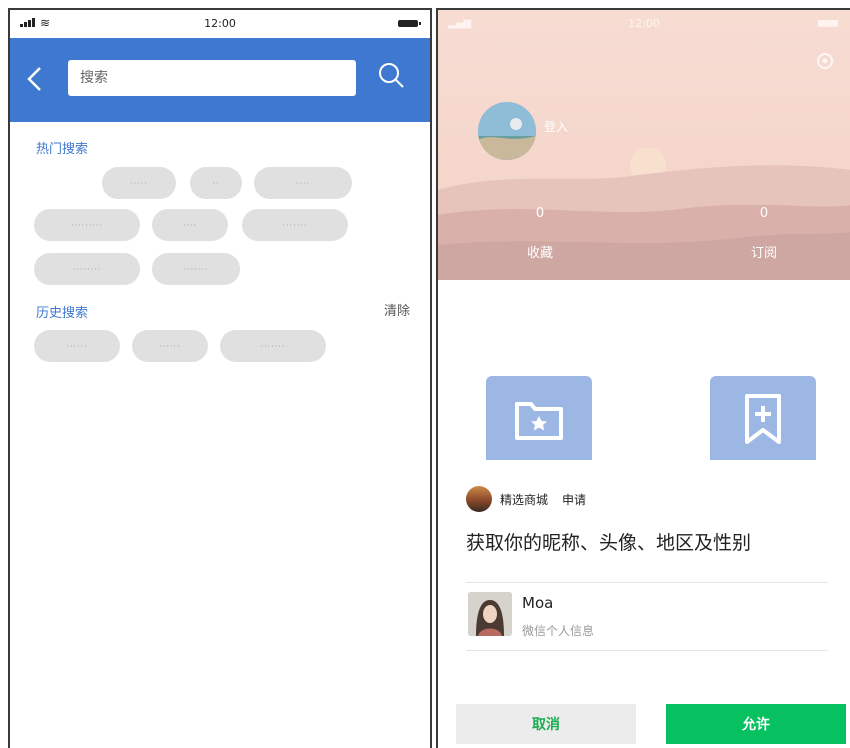 The image size is (850, 748). I want to click on favorites-feature, so click(539, 418).